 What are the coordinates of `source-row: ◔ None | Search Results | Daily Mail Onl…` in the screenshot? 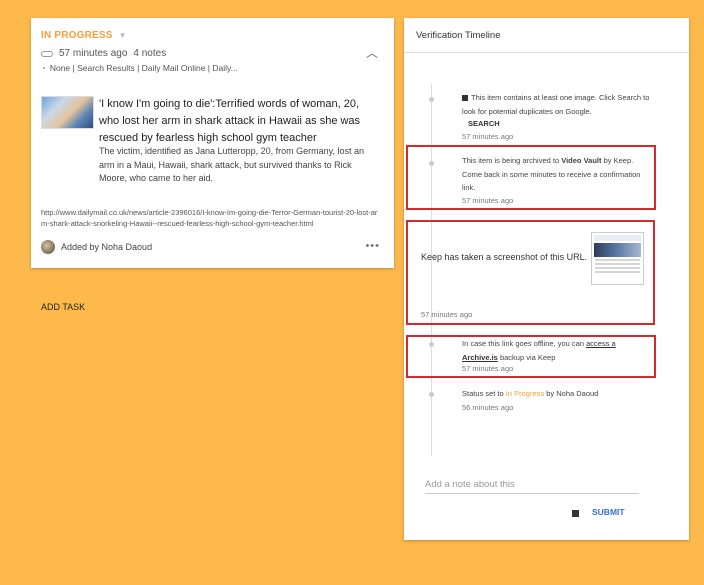 It's located at (139, 68).